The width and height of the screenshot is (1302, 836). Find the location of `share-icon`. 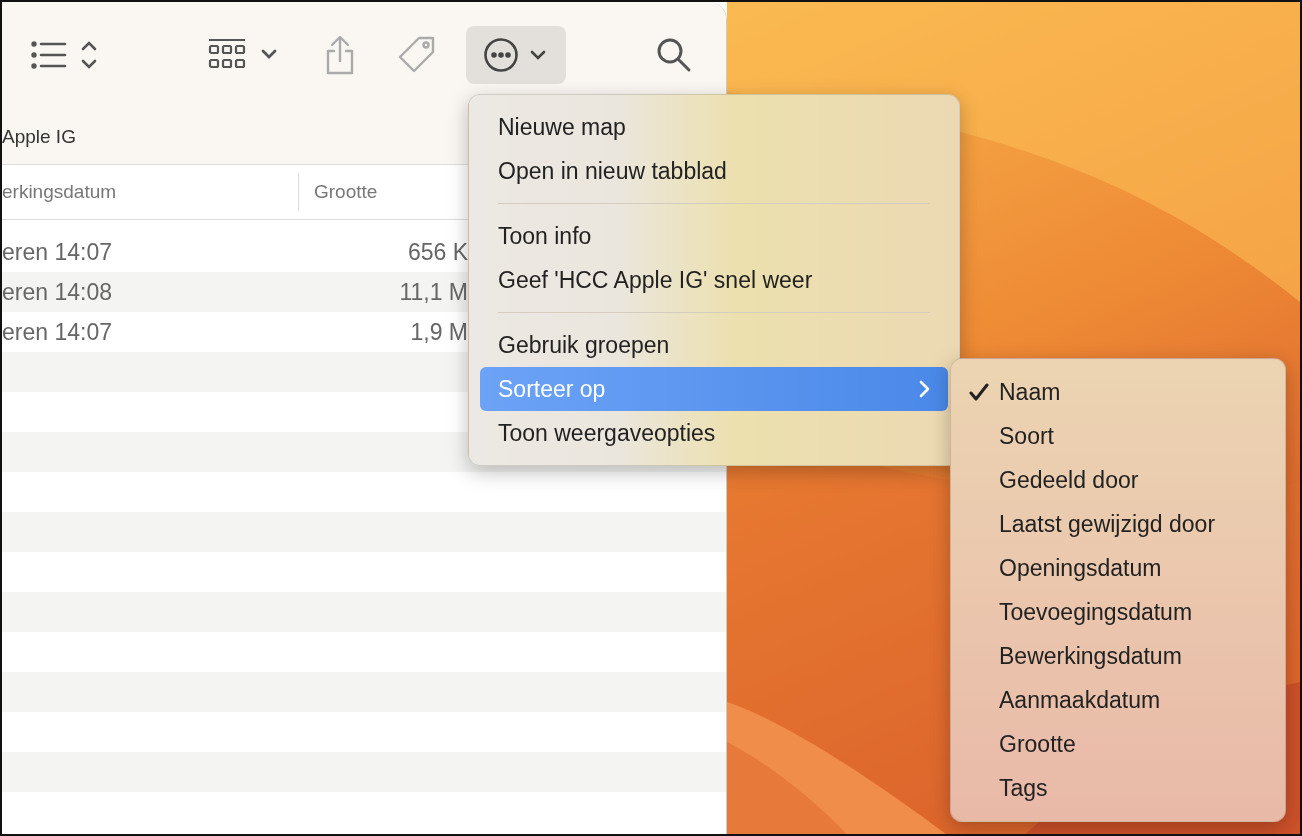

share-icon is located at coordinates (340, 55).